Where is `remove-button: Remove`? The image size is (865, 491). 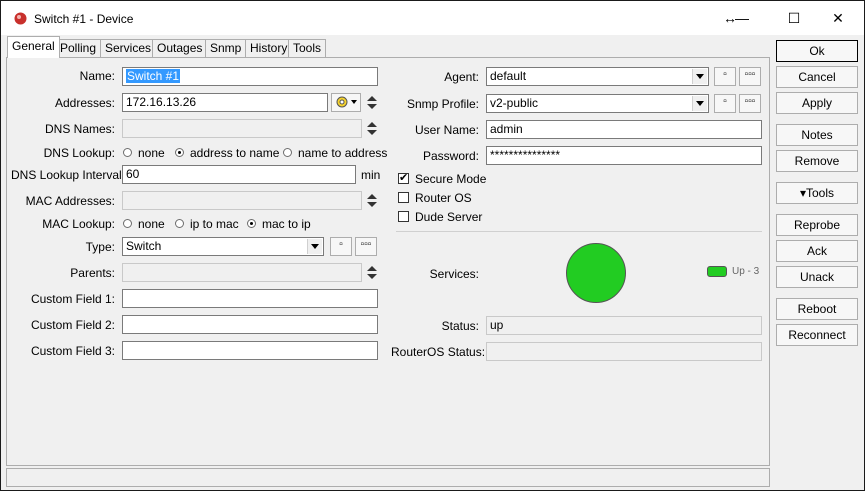
remove-button: Remove is located at coordinates (817, 161).